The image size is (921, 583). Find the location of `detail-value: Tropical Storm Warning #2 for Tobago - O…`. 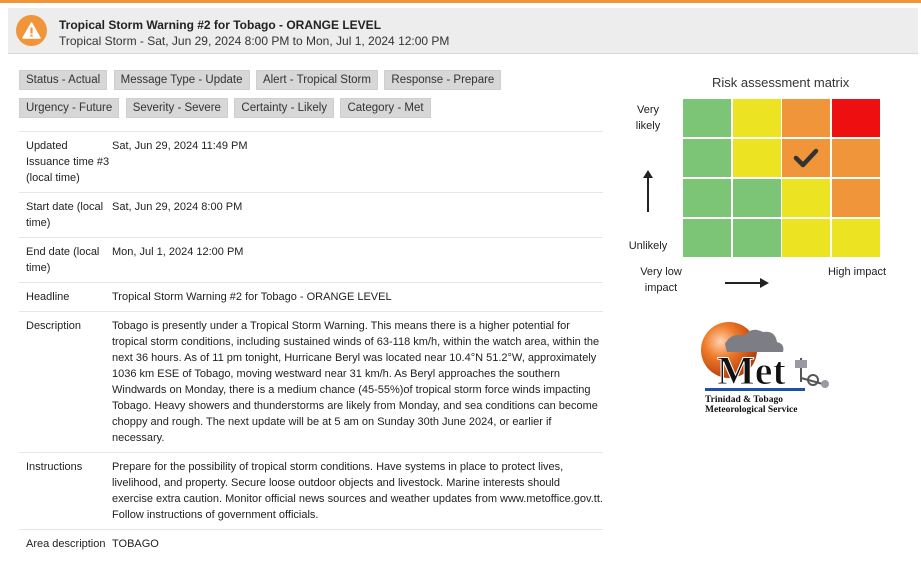

detail-value: Tropical Storm Warning #2 for Tobago - O… is located at coordinates (252, 297).